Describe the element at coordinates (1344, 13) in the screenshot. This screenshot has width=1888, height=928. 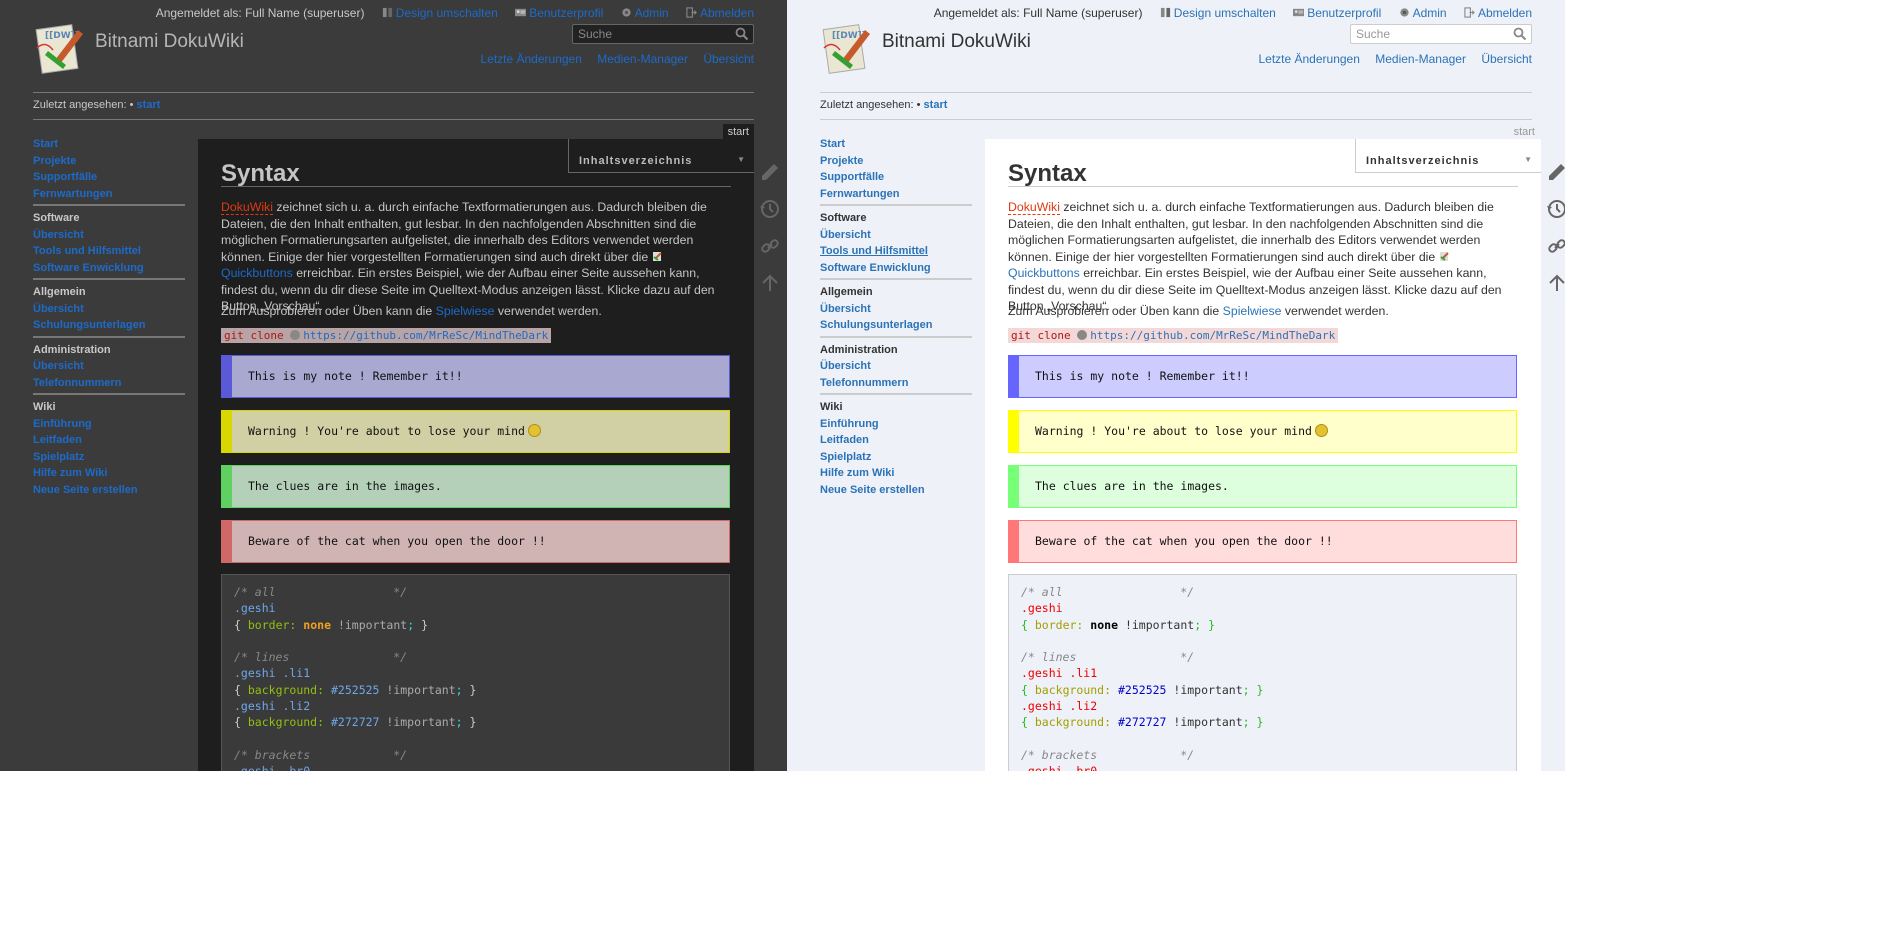
I see `profile-link: Benutzerprofil` at that location.